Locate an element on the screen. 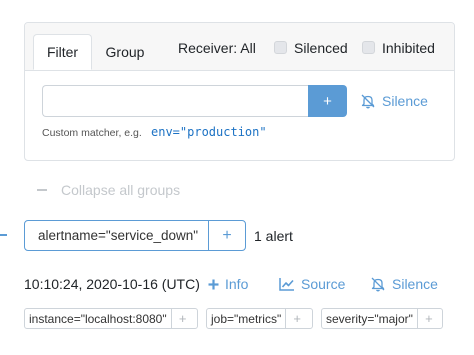  source-link: Source is located at coordinates (312, 284).